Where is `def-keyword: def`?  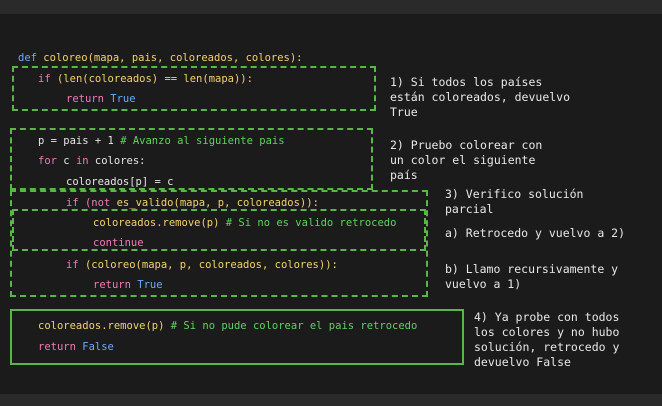 def-keyword: def is located at coordinates (27, 58).